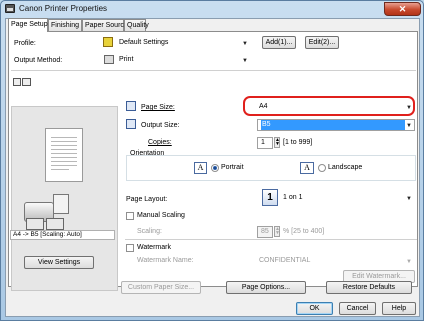 The height and width of the screenshot is (321, 424). Describe the element at coordinates (64, 155) in the screenshot. I see `page-preview` at that location.